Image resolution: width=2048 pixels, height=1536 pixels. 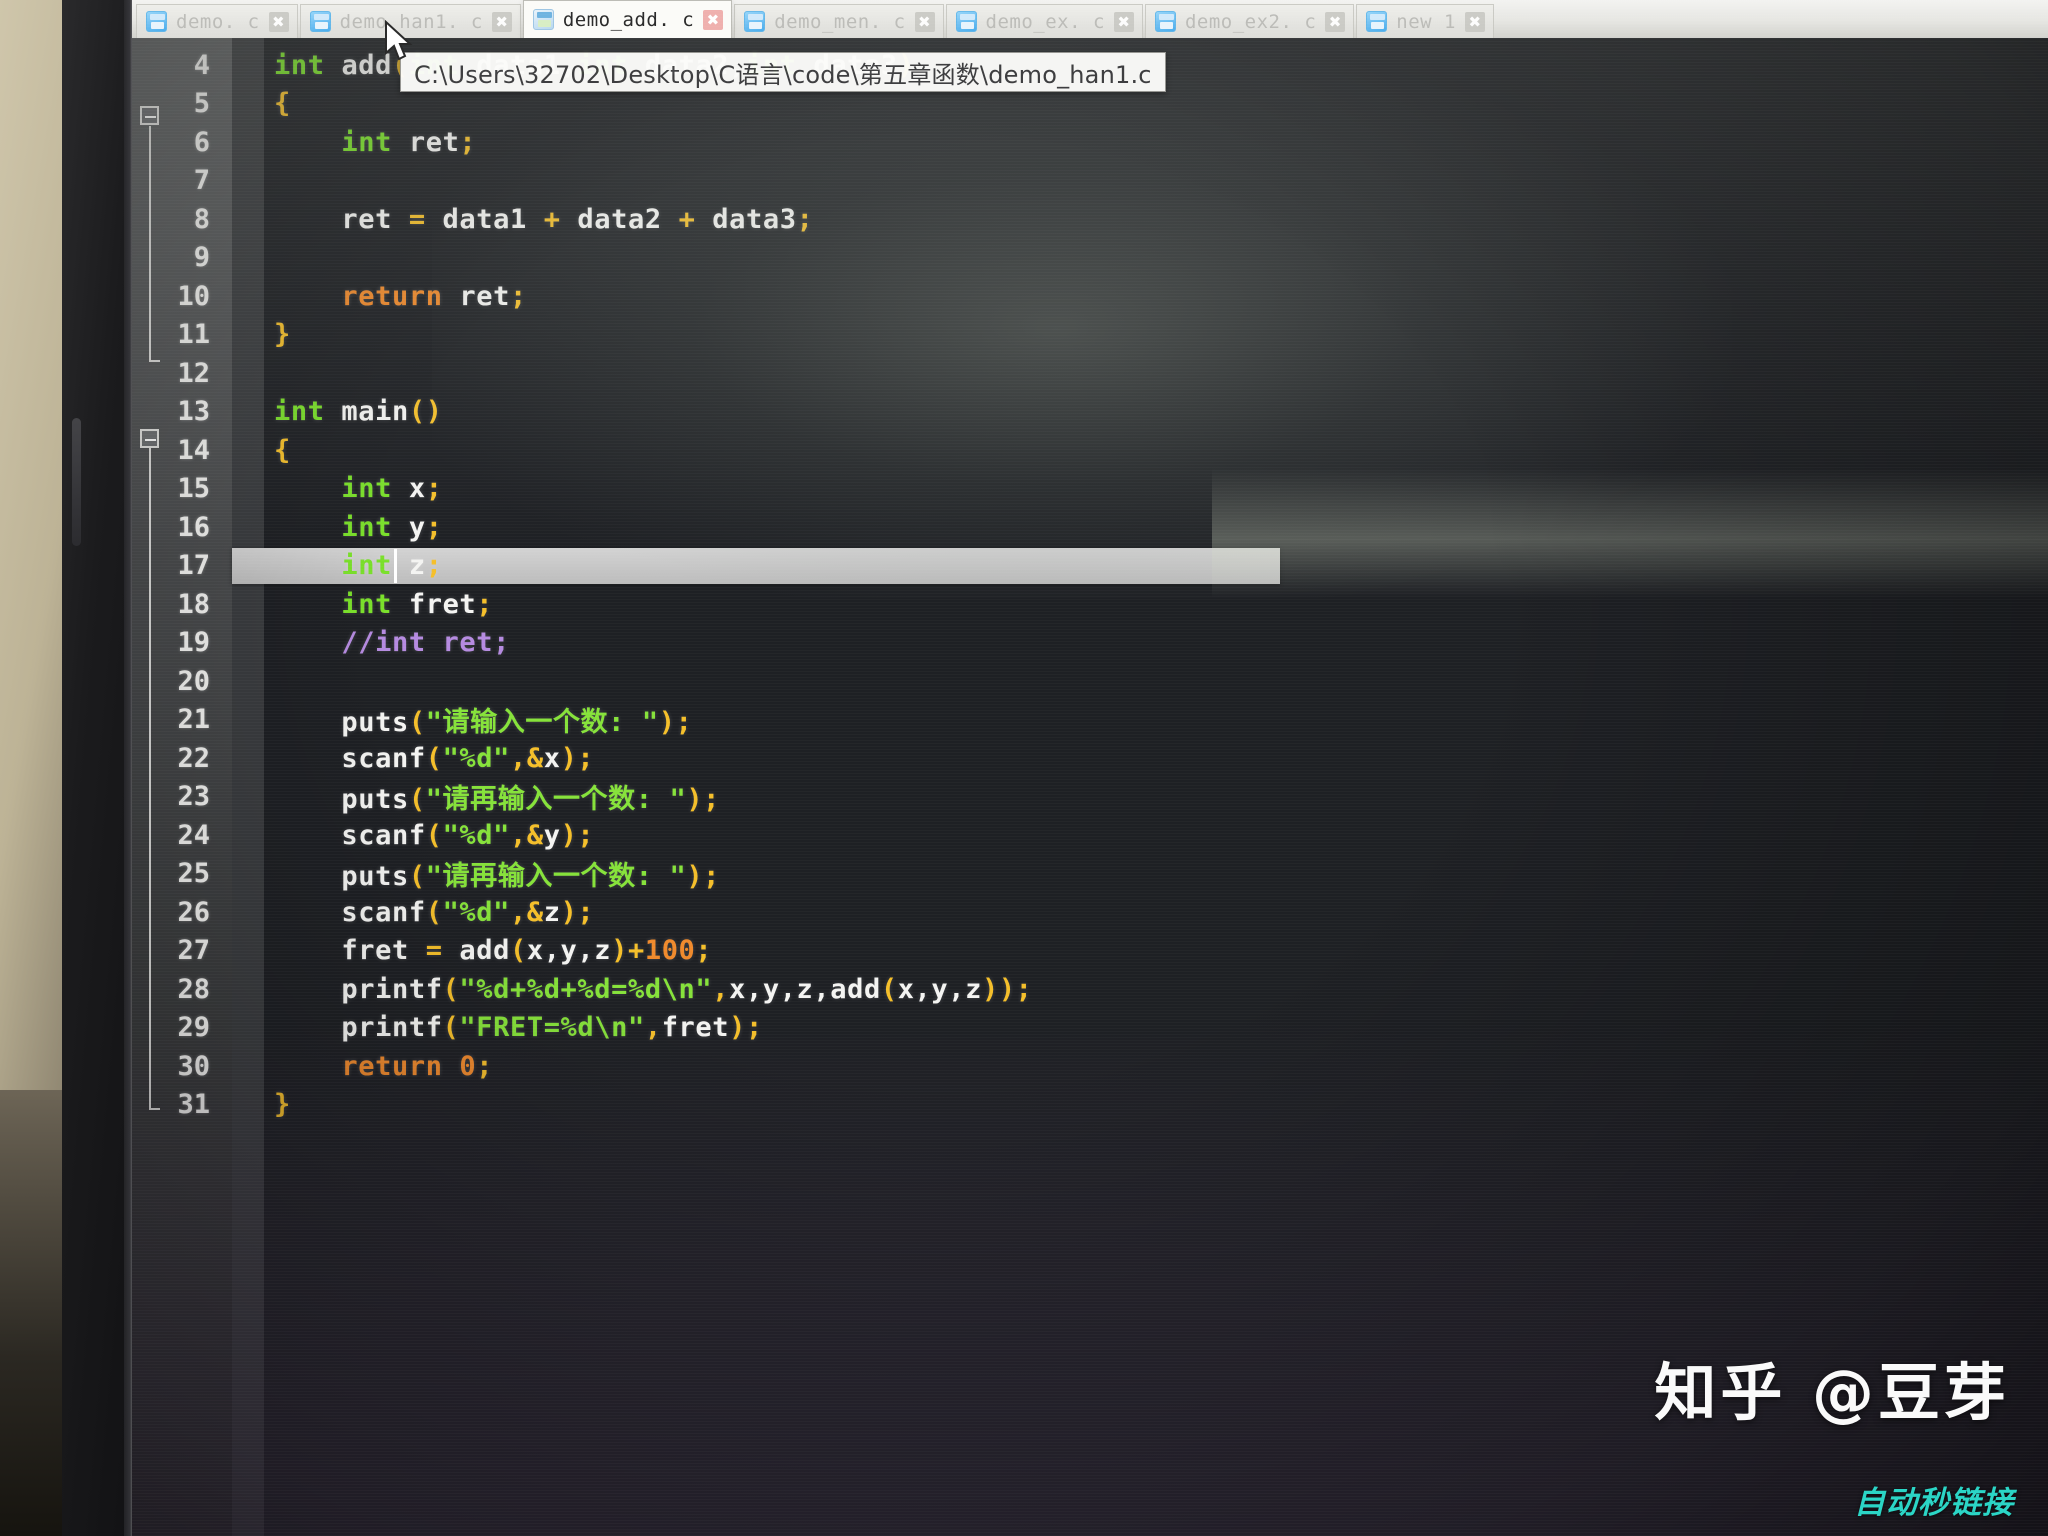 I want to click on tab-label: demo_ex. c, so click(x=1045, y=21).